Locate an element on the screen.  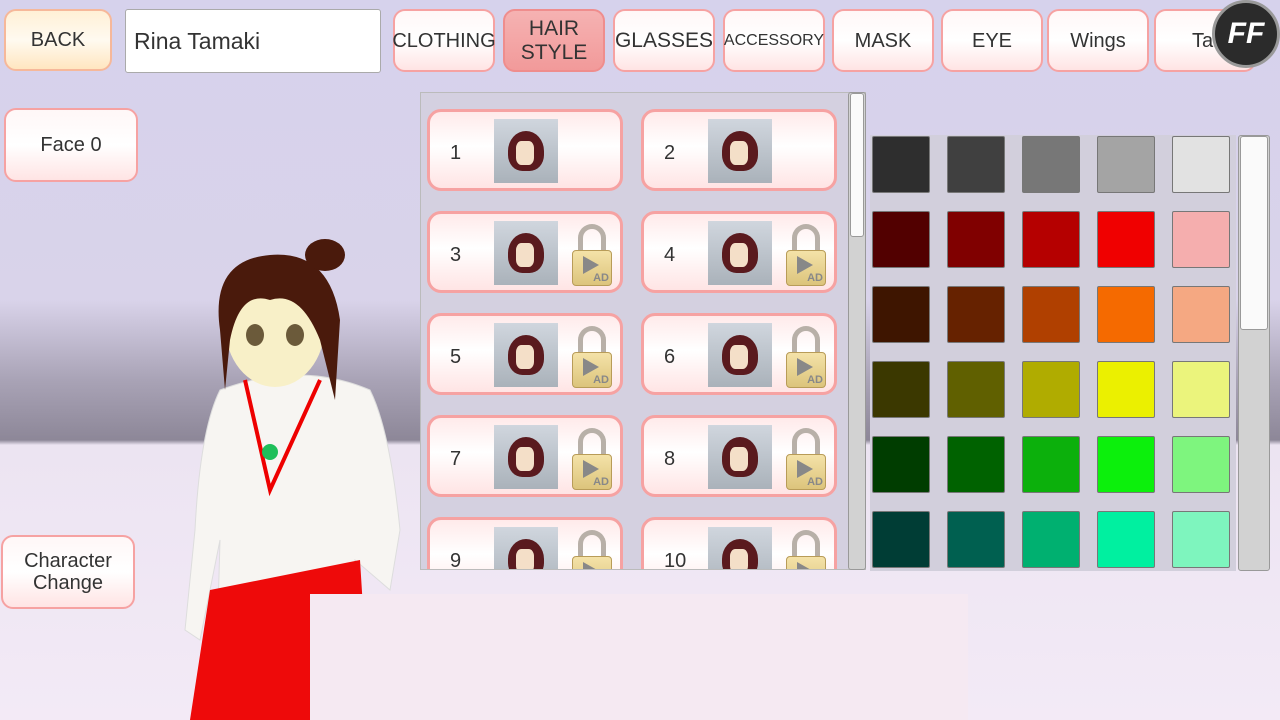
info-panel is located at coordinates (639, 657).